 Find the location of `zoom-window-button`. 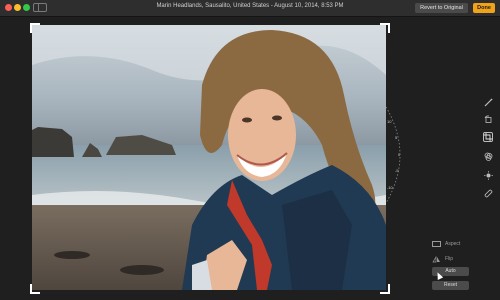

zoom-window-button is located at coordinates (26, 7).